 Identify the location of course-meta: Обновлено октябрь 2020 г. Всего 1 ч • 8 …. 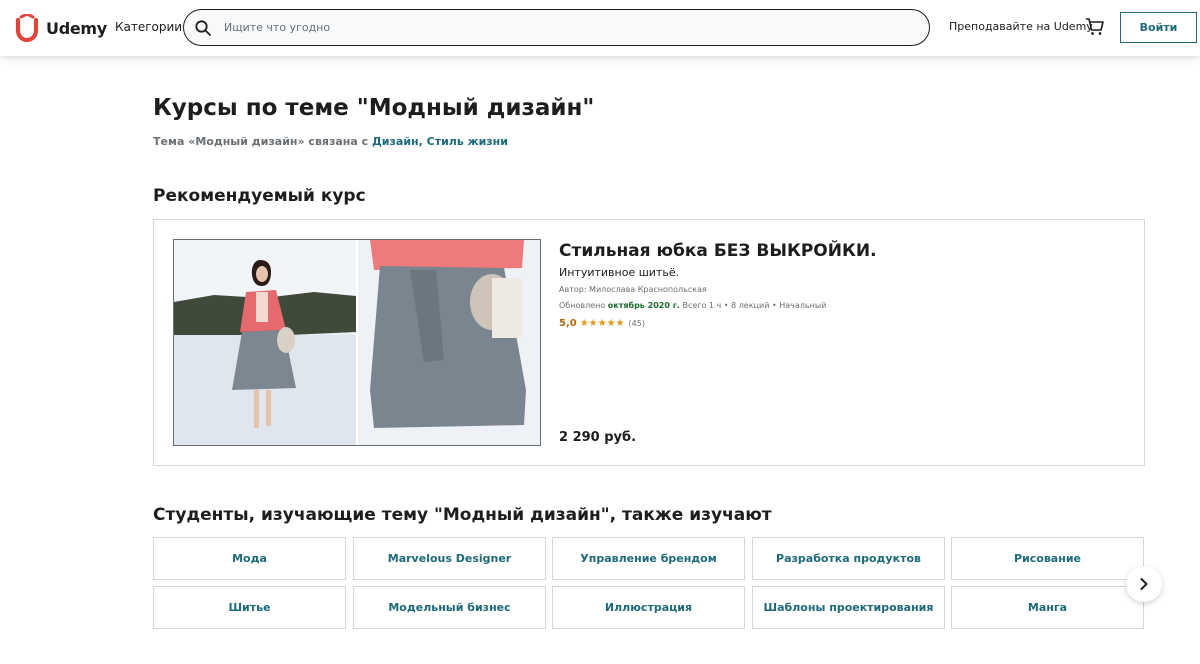
(692, 305).